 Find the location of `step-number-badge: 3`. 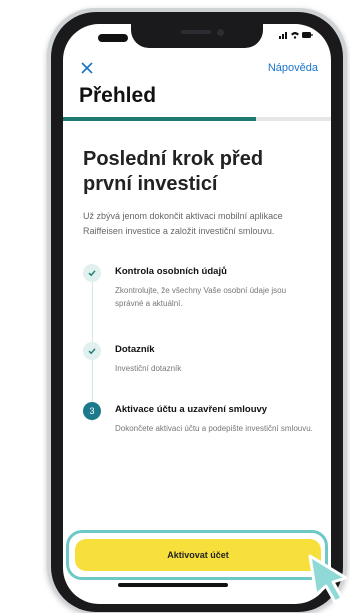

step-number-badge: 3 is located at coordinates (92, 411).